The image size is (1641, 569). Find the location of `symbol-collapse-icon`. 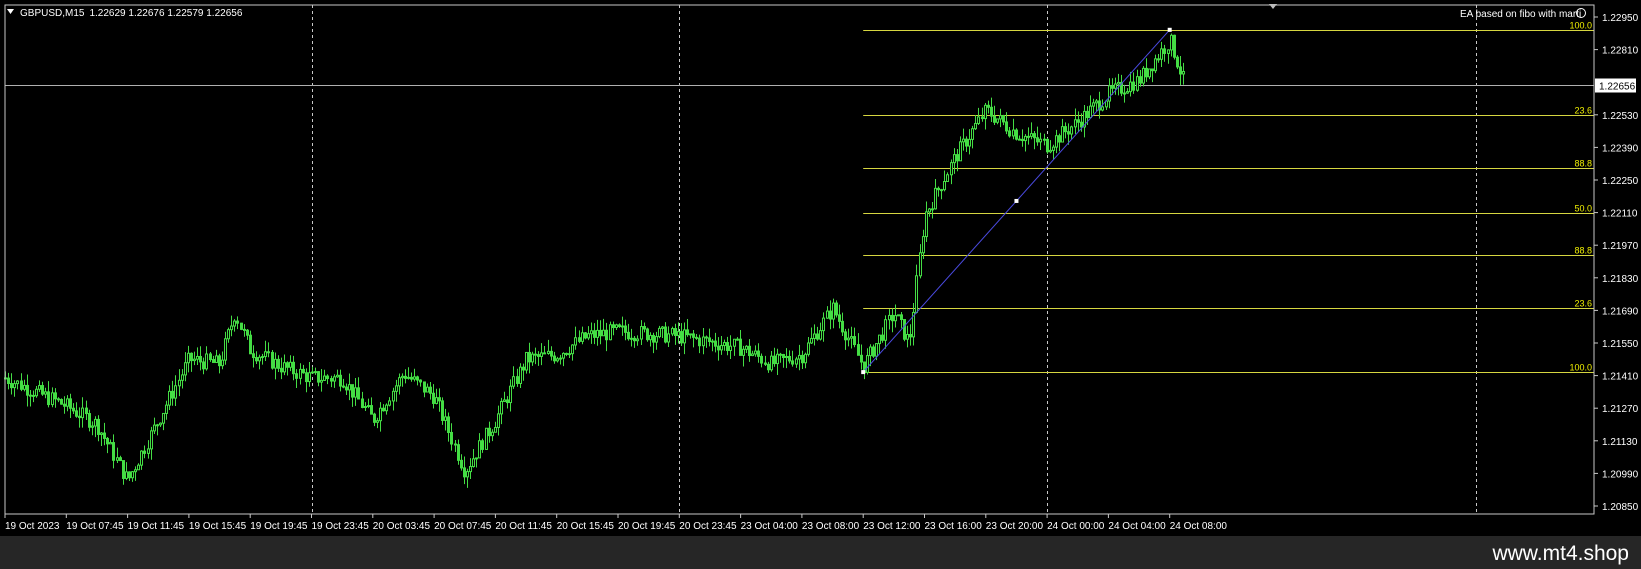

symbol-collapse-icon is located at coordinates (10, 11).